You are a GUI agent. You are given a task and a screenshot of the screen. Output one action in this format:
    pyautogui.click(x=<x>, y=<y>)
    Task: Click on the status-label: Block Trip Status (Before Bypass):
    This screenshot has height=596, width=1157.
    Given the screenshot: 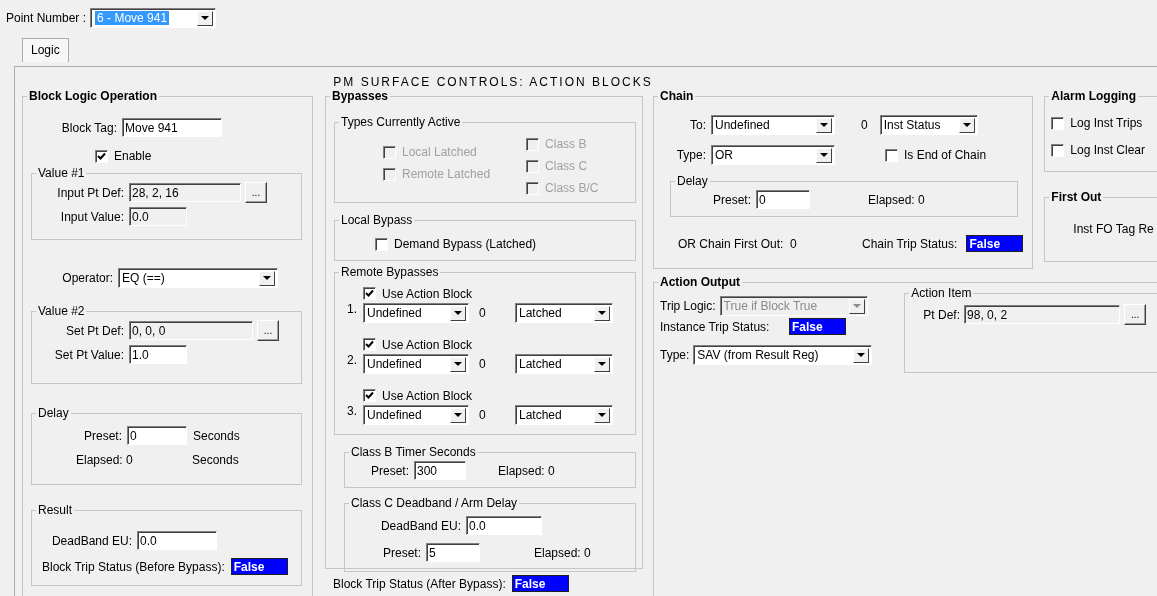 What is the action you would take?
    pyautogui.click(x=133, y=566)
    